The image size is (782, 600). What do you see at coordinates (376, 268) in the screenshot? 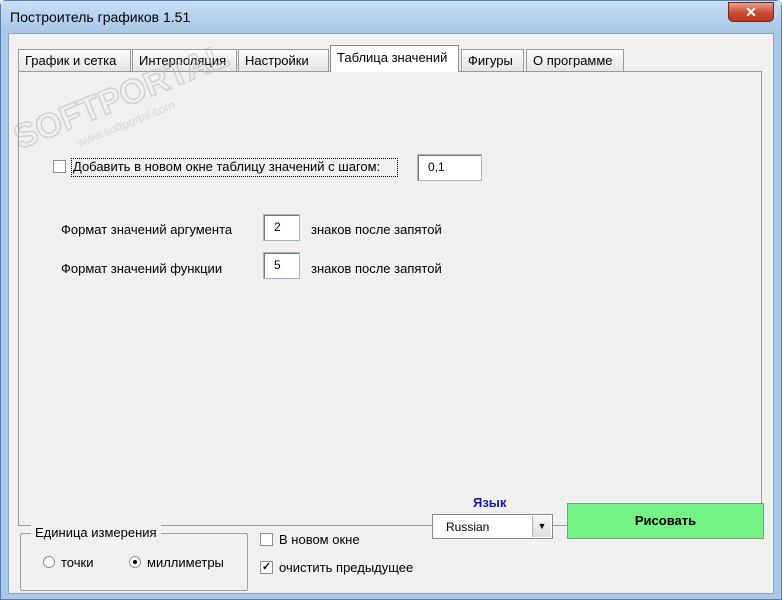
I see `function-format-suffix: знаков после запятой` at bounding box center [376, 268].